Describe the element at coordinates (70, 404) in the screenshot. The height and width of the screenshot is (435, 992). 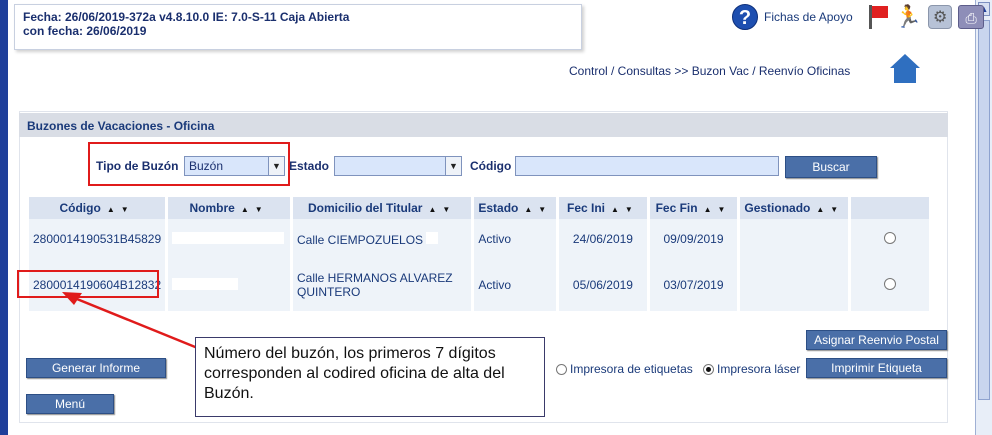
I see `menu-button: Menú` at that location.